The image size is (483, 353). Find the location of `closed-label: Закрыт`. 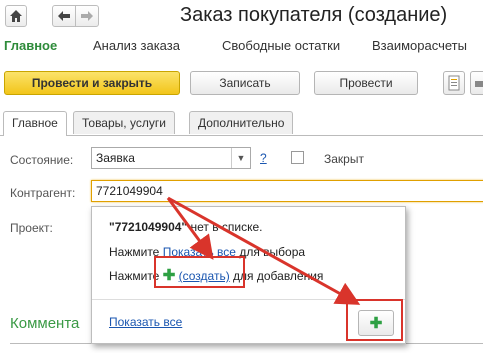

closed-label: Закрыт is located at coordinates (344, 159).